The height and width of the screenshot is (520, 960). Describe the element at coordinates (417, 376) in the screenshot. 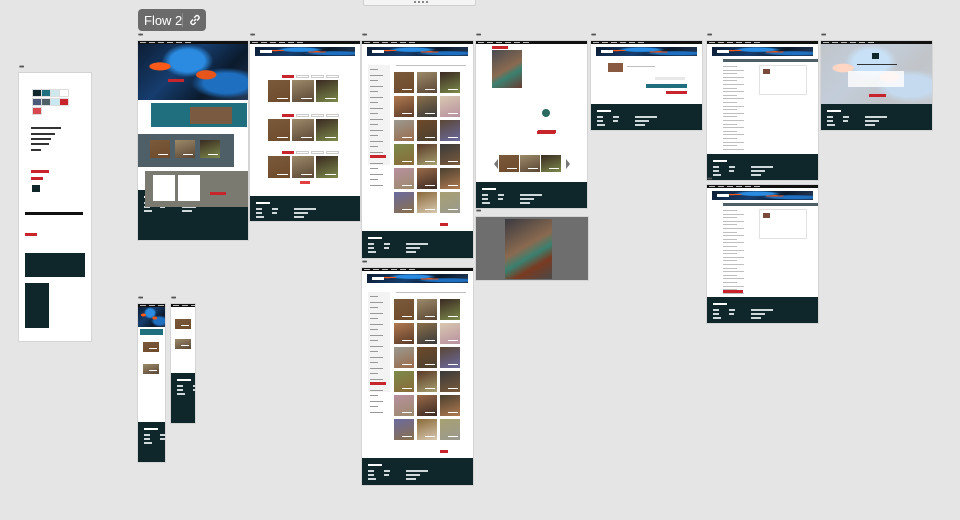

I see `gallery-page-2-frame` at that location.